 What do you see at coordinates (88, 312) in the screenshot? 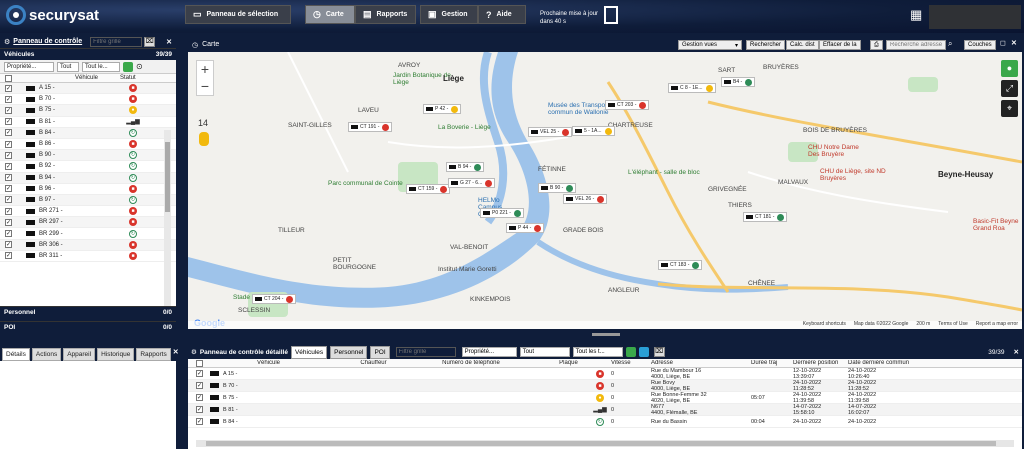
I see `personnel-section: Personnel 0/0` at bounding box center [88, 312].